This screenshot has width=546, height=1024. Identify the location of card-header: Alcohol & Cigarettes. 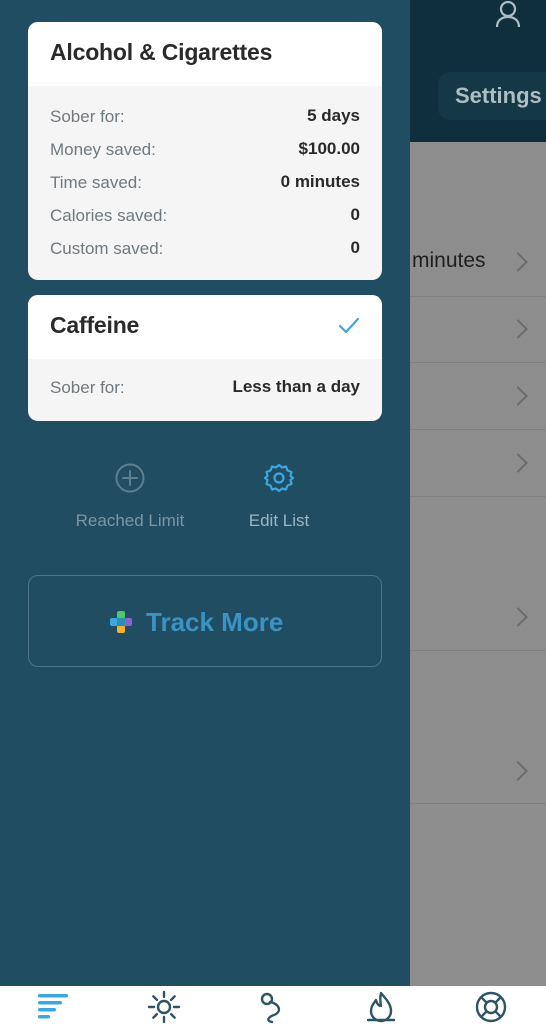
(205, 54).